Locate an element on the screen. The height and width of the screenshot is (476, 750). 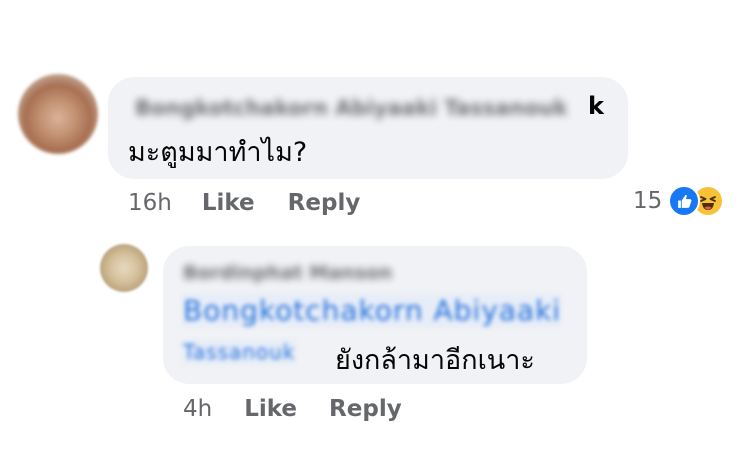
replier-name-blurred: Bordinphat Manson is located at coordinates (287, 273).